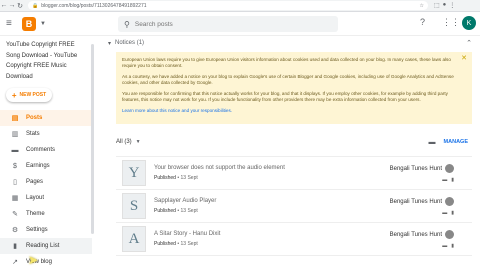 This screenshot has width=480, height=270. I want to click on app-header: ≡ B ▼ ⚲ ? ⋮⋮ K, so click(240, 24).